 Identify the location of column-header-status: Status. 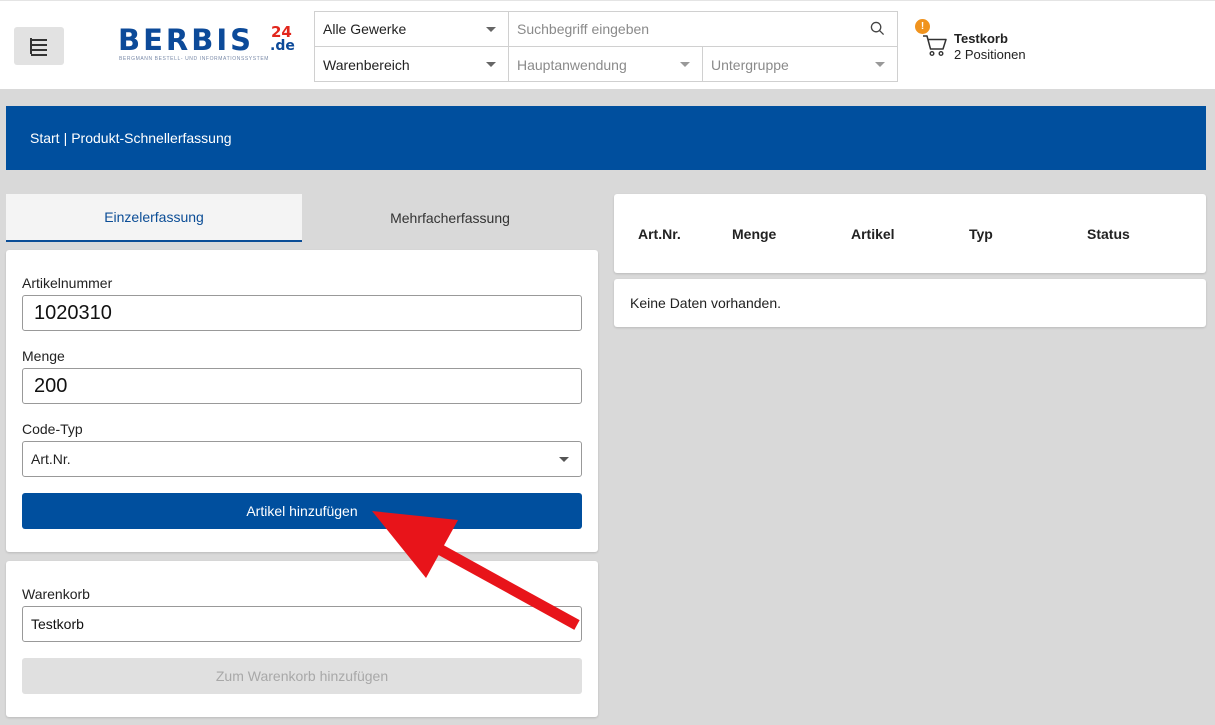
(1108, 234).